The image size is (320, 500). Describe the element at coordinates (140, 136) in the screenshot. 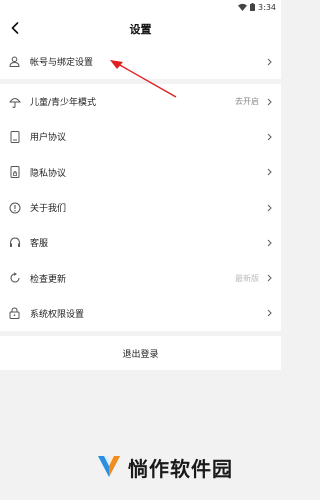

I see `row-user-agreement: 用户协议` at that location.